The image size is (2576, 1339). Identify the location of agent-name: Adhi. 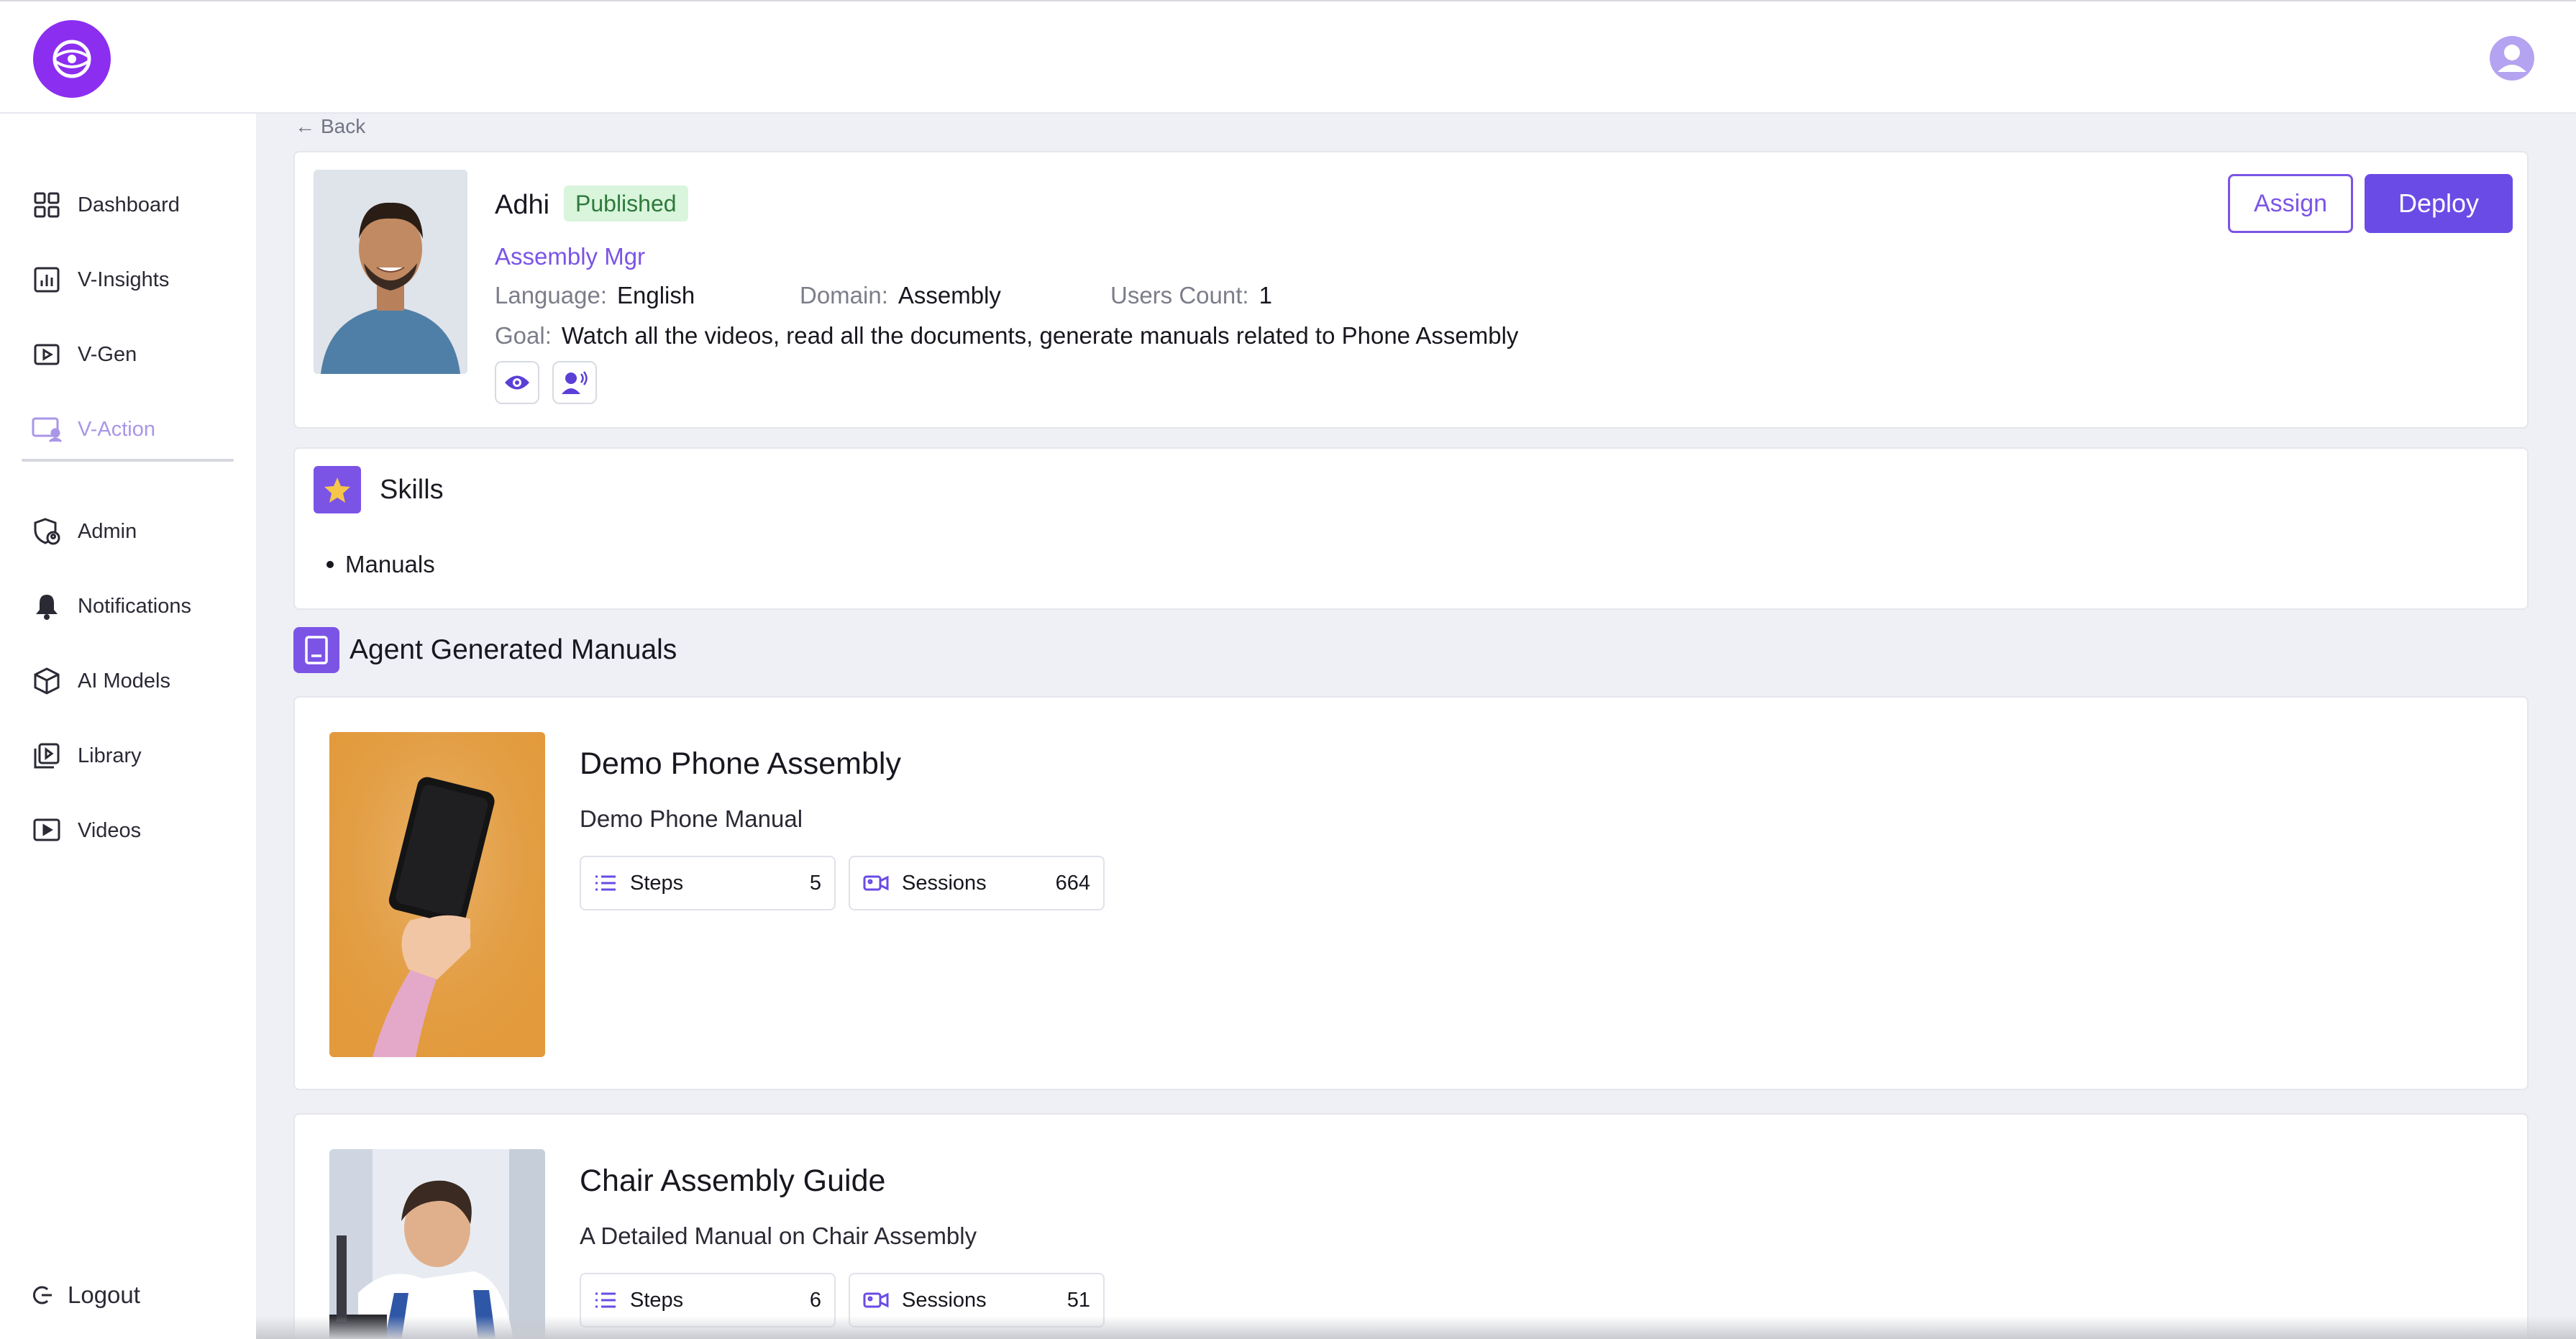
(522, 205).